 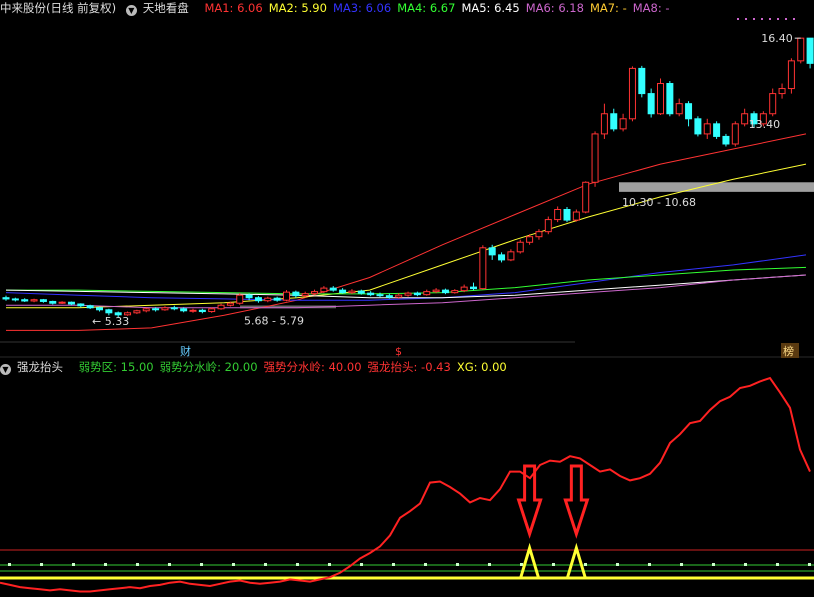 What do you see at coordinates (406, 280) in the screenshot?
I see `ma-line-ma4` at bounding box center [406, 280].